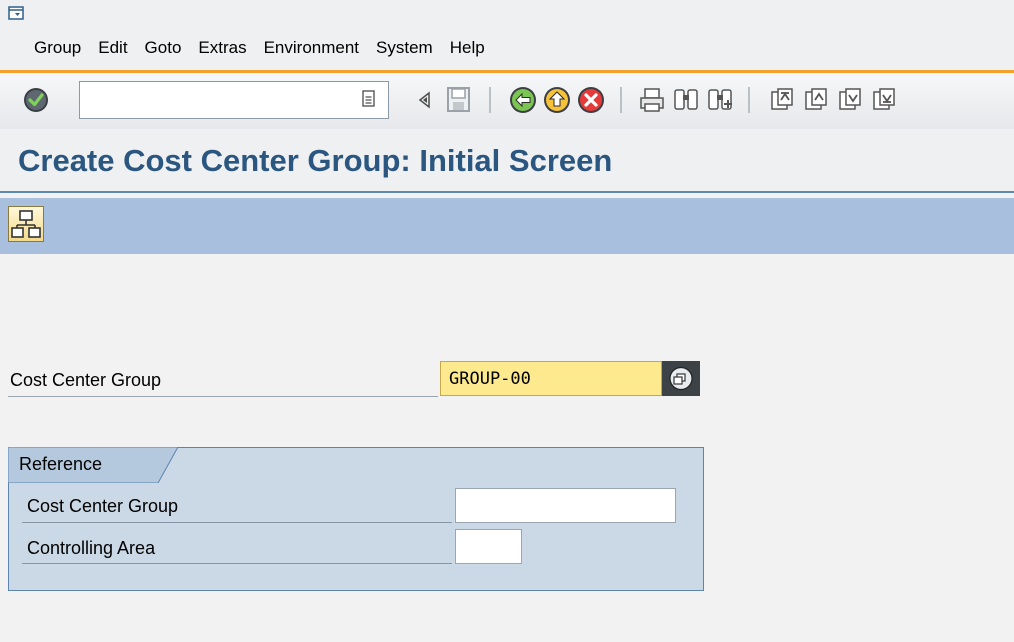  Describe the element at coordinates (652, 100) in the screenshot. I see `print-icon` at that location.